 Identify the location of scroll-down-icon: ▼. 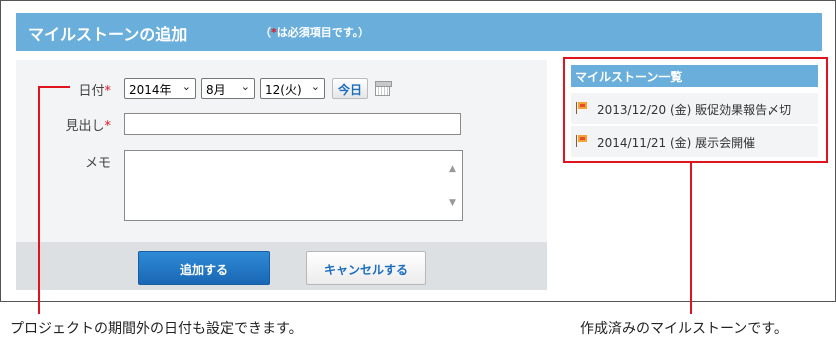
(452, 203).